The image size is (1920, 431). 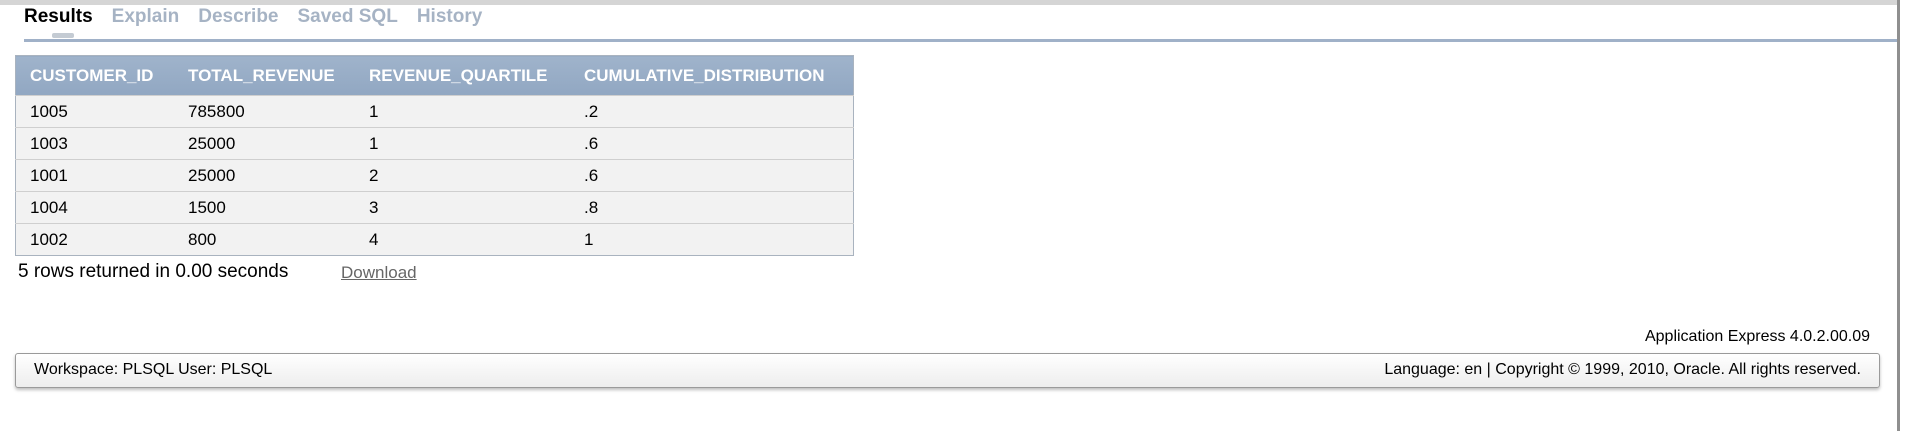 I want to click on cell-customer-id: 1004, so click(x=94, y=207).